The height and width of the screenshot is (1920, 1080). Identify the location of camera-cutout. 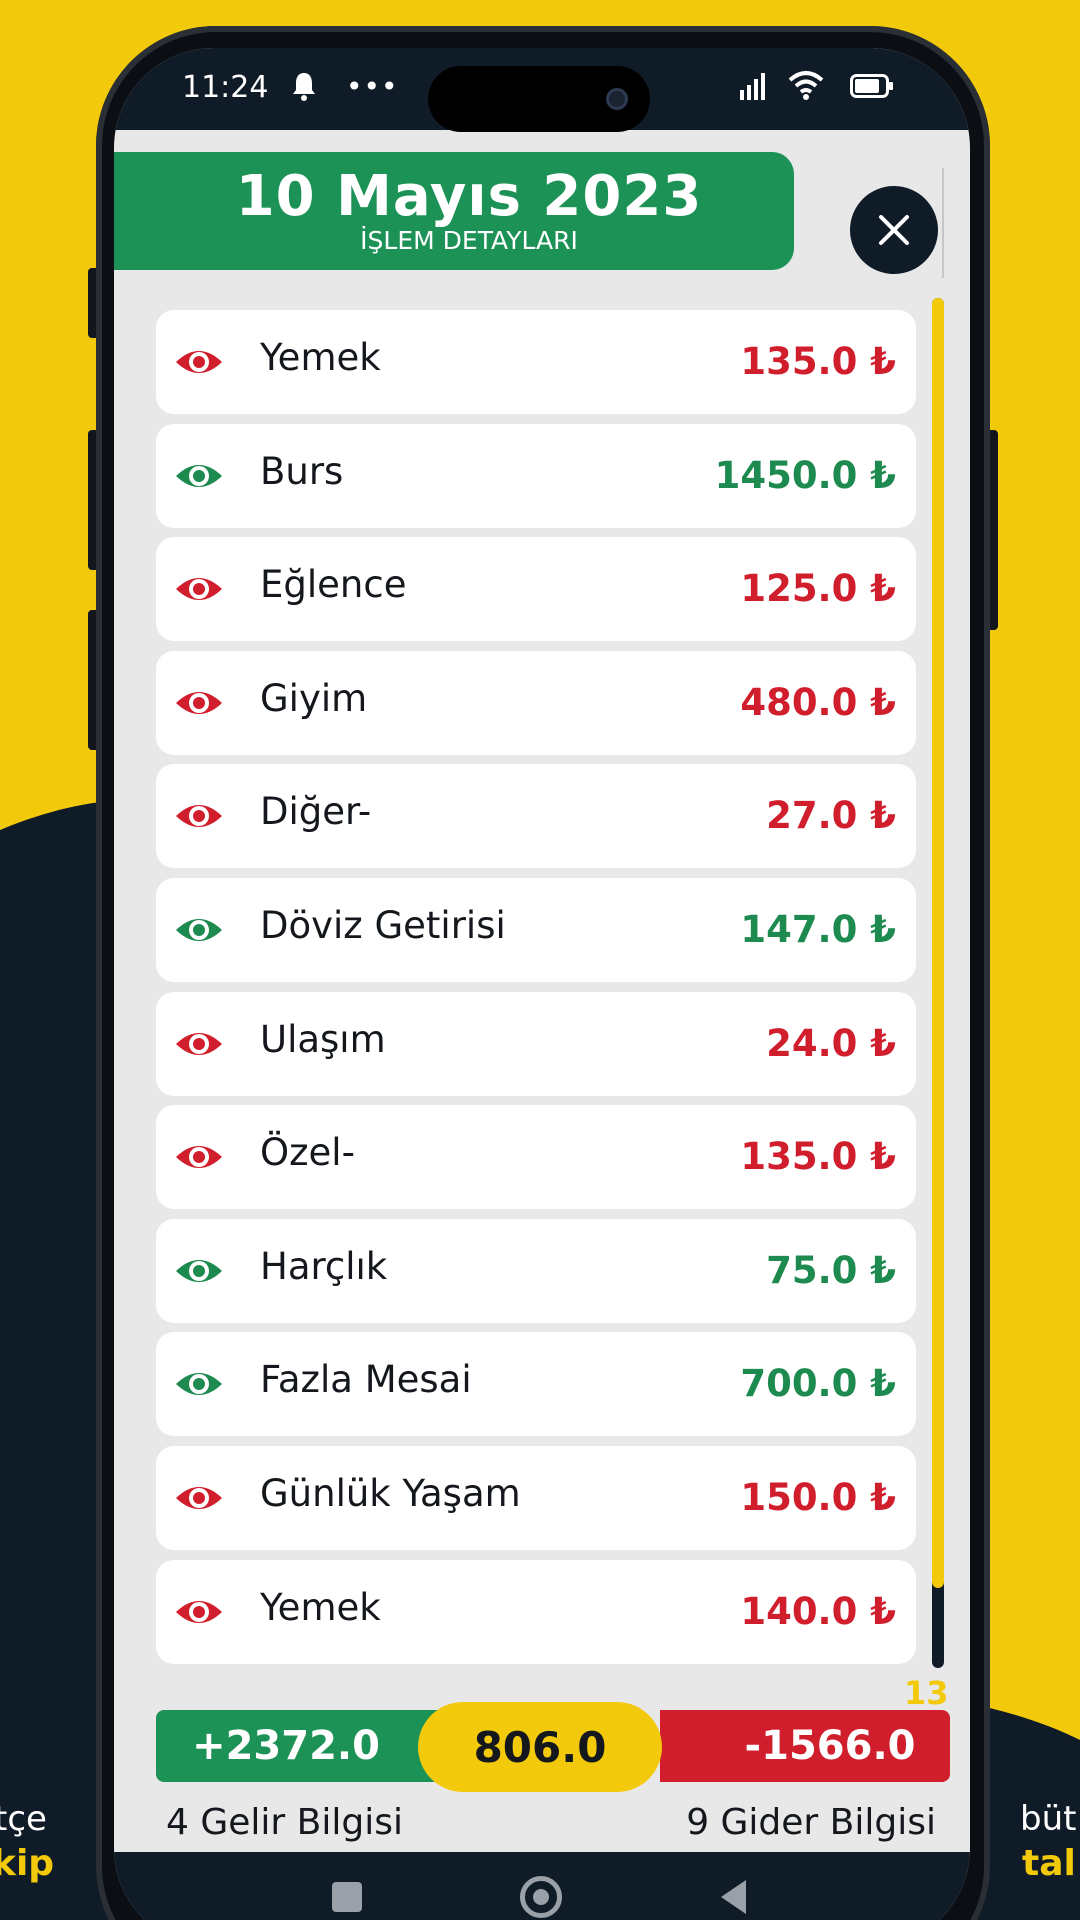
(539, 99).